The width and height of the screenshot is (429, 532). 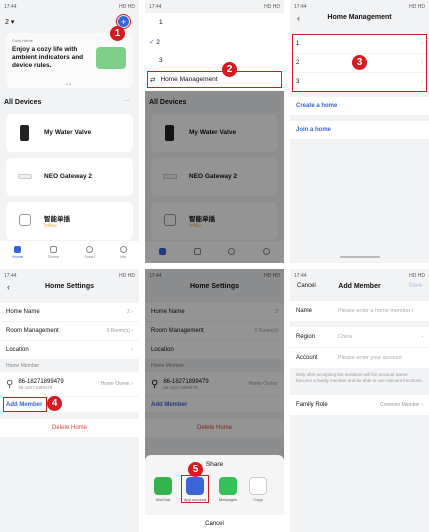 What do you see at coordinates (306, 337) in the screenshot?
I see `field-label: Region` at bounding box center [306, 337].